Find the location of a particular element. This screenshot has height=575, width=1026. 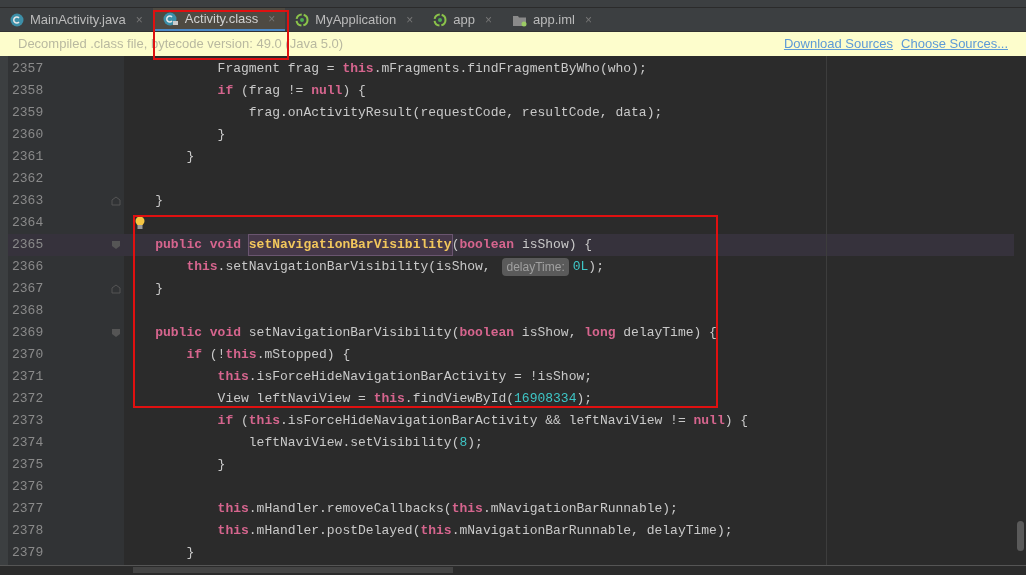

code-text: isShow, is located at coordinates (549, 333).